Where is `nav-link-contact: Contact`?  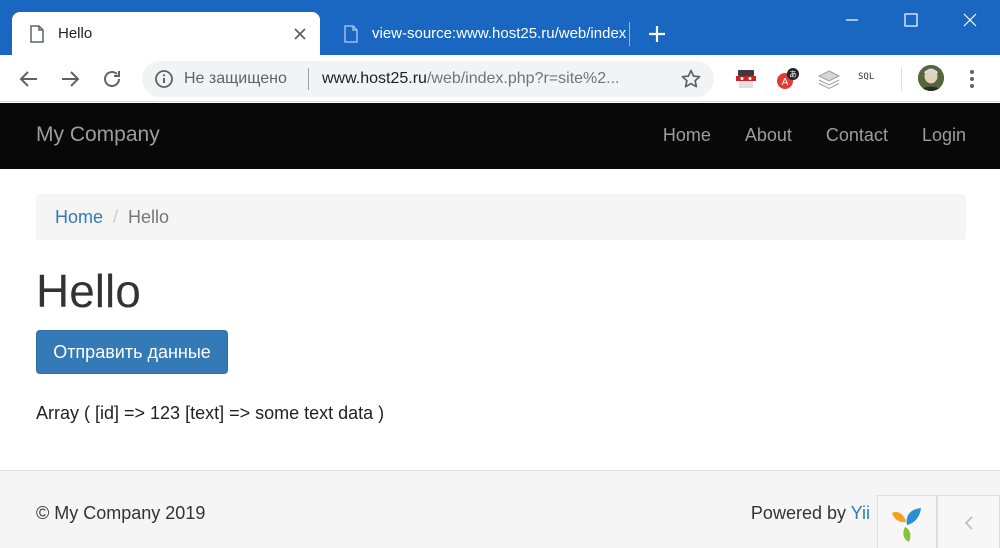
nav-link-contact: Contact is located at coordinates (857, 136).